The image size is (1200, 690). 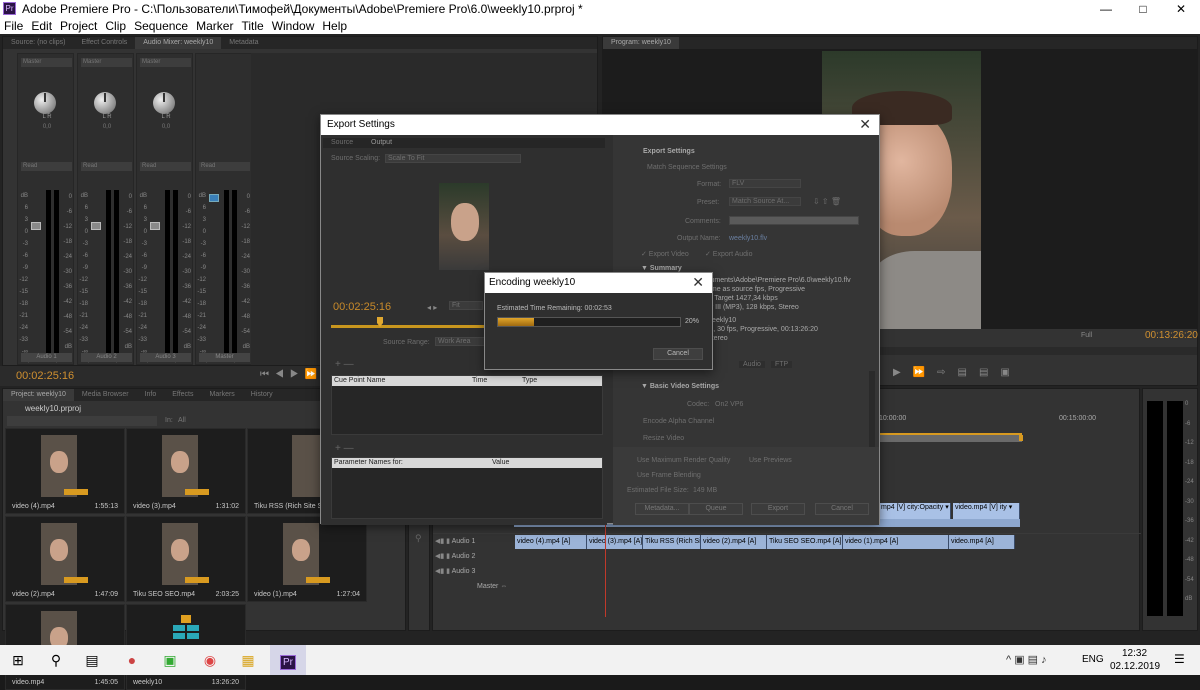 I want to click on cancel-export-button: Cancel, so click(x=842, y=509).